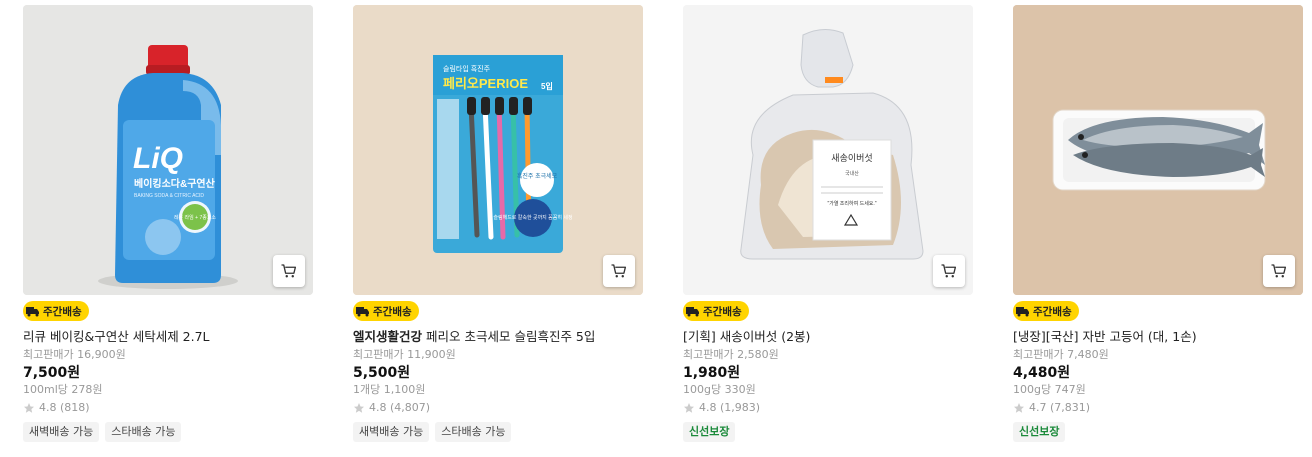  Describe the element at coordinates (52, 373) in the screenshot. I see `sale-price: 7,500원` at that location.